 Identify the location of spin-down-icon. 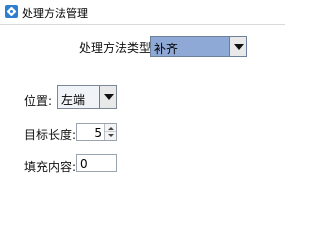
(110, 136).